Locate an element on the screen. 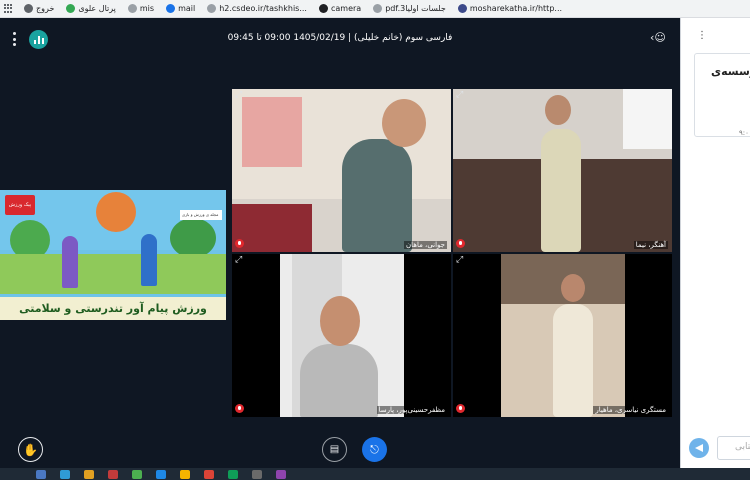  participant-name: مستگری نیاسری، ماهیار is located at coordinates (630, 410).